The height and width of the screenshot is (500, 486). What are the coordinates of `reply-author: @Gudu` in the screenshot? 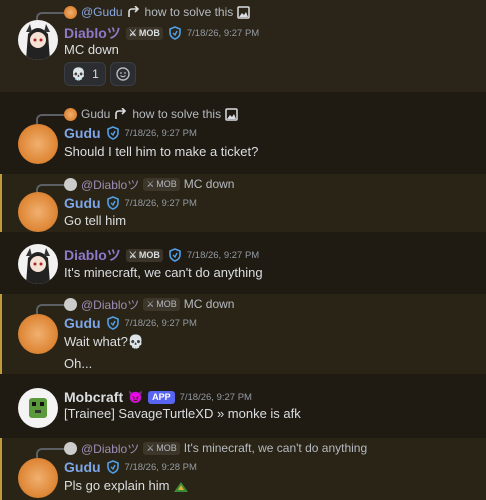 It's located at (102, 12).